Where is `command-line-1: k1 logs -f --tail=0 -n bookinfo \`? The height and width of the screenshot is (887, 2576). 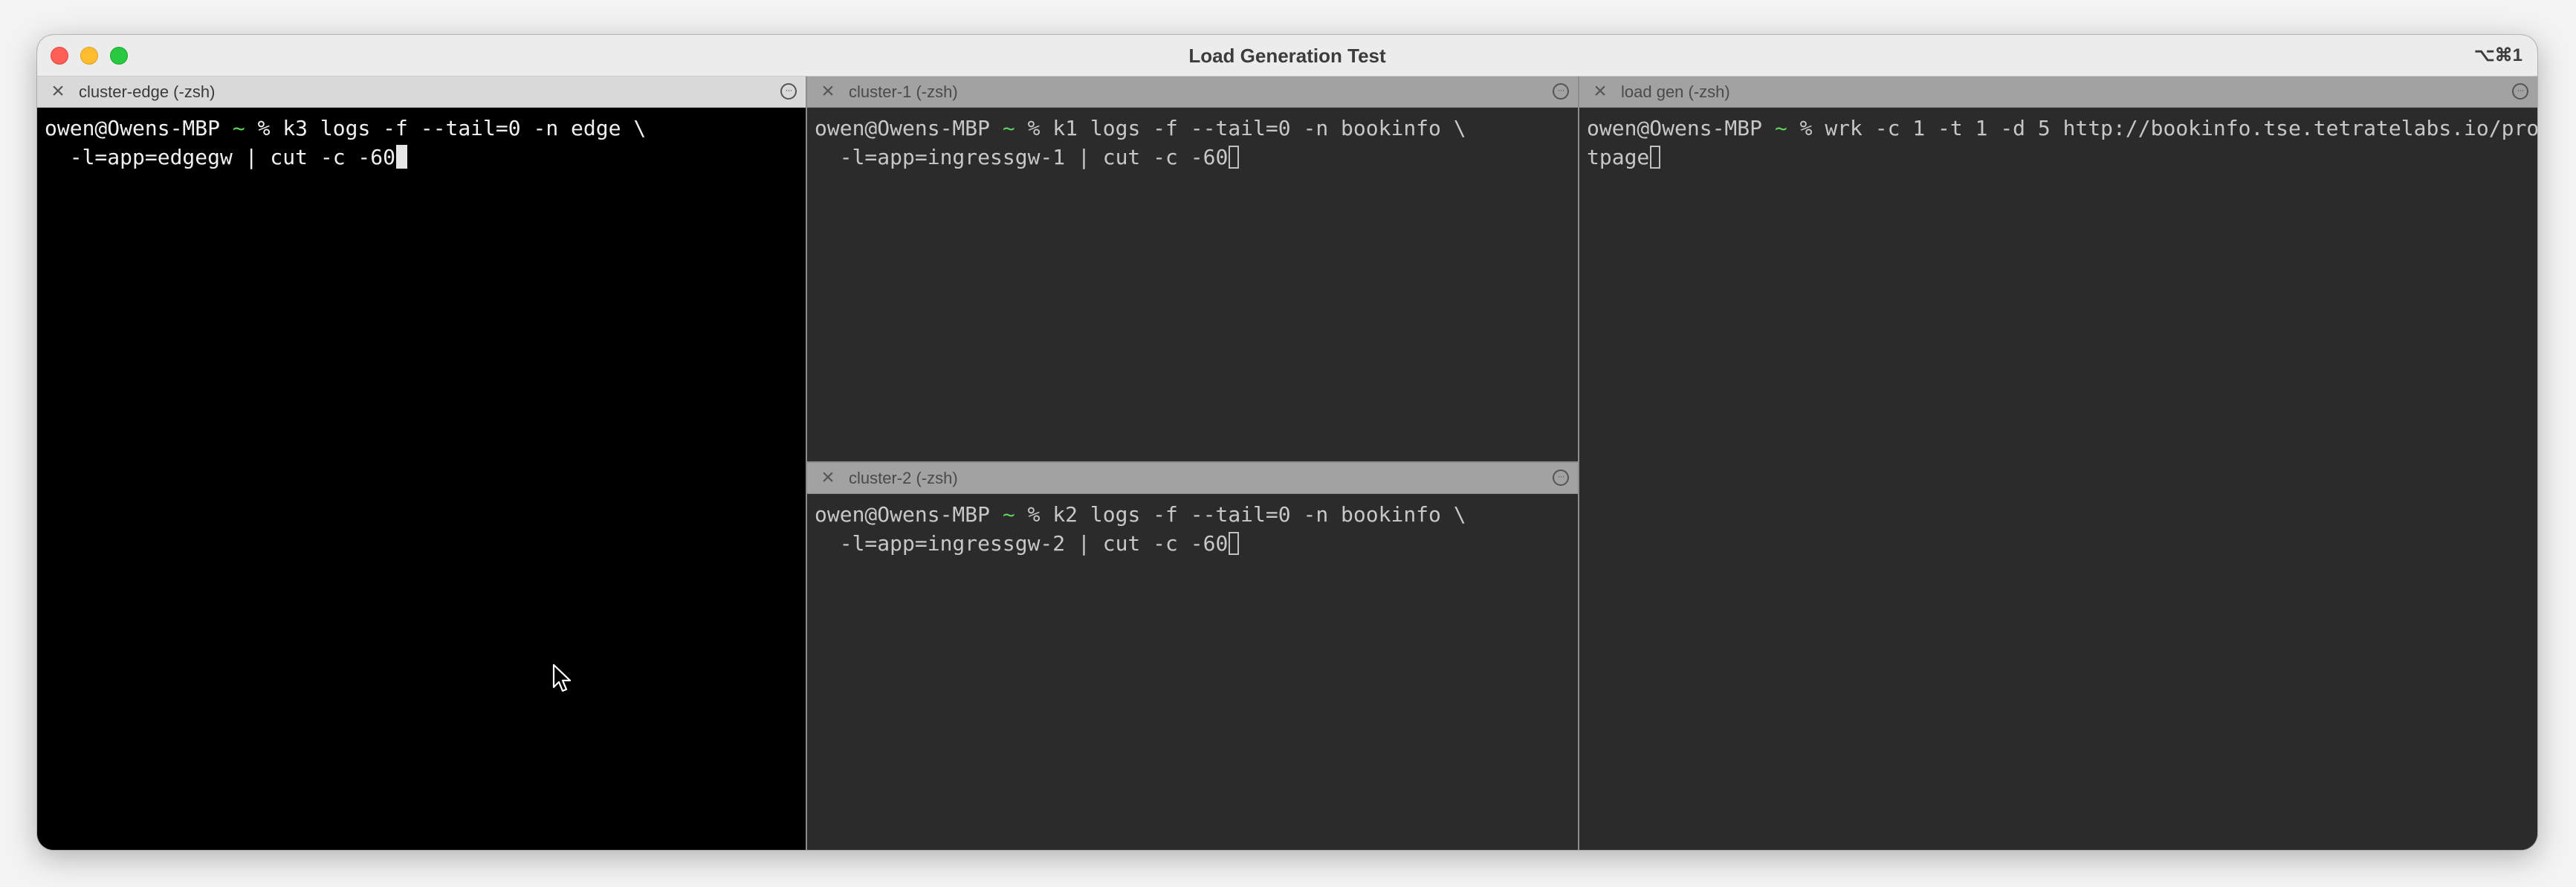
command-line-1: k1 logs -f --tail=0 -n bookinfo \ is located at coordinates (1259, 128).